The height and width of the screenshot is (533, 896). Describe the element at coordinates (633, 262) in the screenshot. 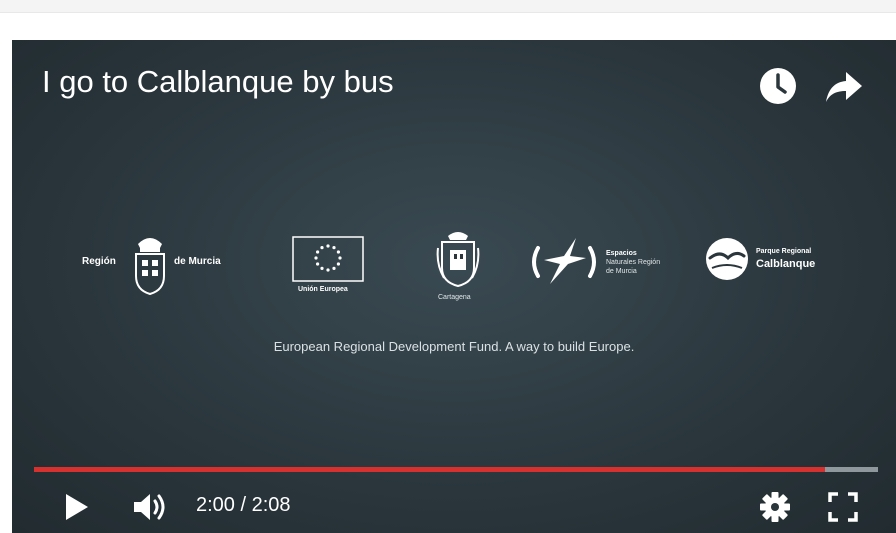

I see `logo-espacios-line2: Naturales Región` at that location.